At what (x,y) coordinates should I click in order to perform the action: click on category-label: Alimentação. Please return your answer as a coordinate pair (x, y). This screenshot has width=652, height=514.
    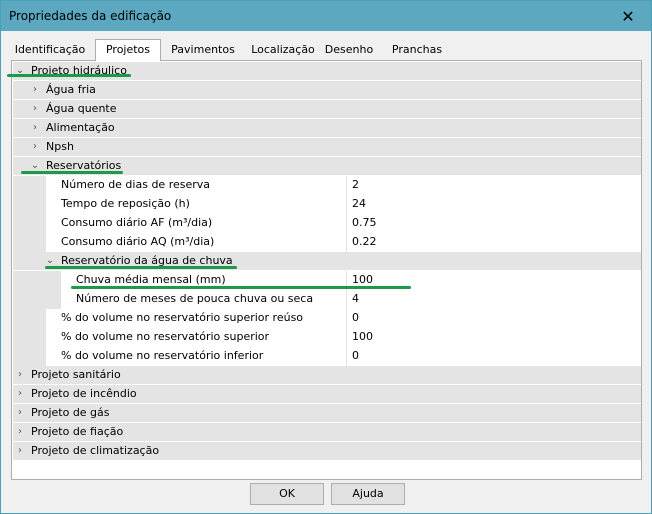
    Looking at the image, I should click on (80, 127).